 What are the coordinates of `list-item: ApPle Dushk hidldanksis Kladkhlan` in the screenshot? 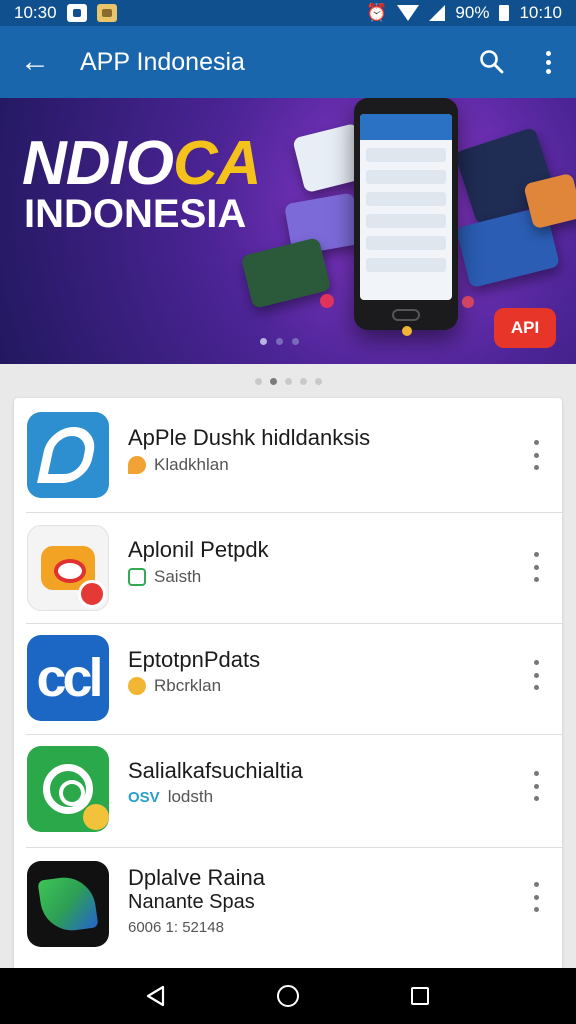 It's located at (288, 455).